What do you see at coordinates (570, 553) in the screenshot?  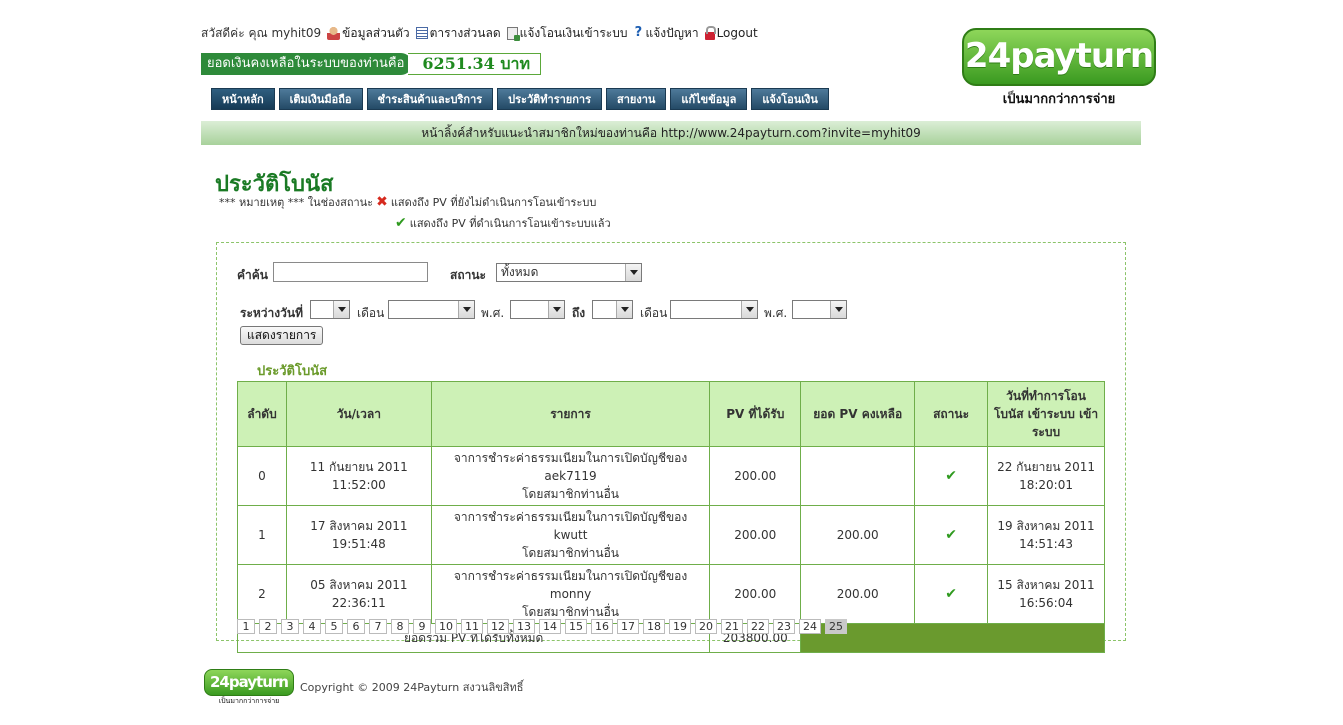 I see `cell-desc-line2: โดยสมาชิกท่านอื่น` at bounding box center [570, 553].